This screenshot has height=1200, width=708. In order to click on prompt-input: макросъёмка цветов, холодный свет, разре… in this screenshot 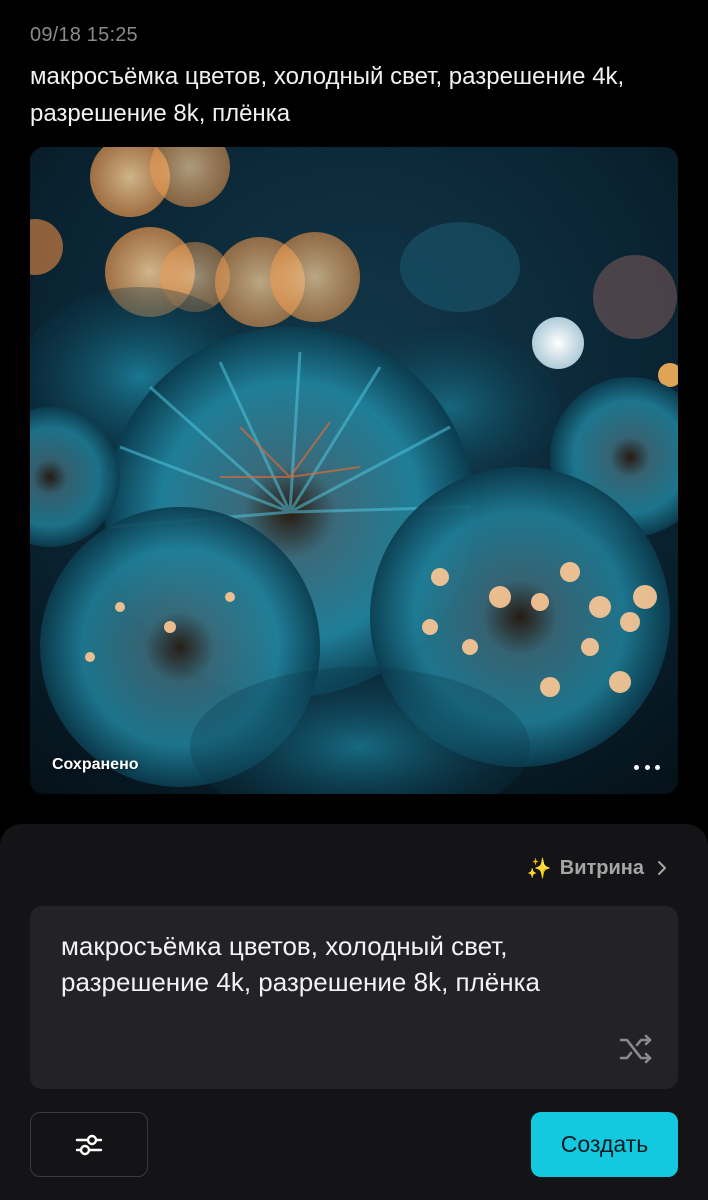, I will do `click(354, 997)`.